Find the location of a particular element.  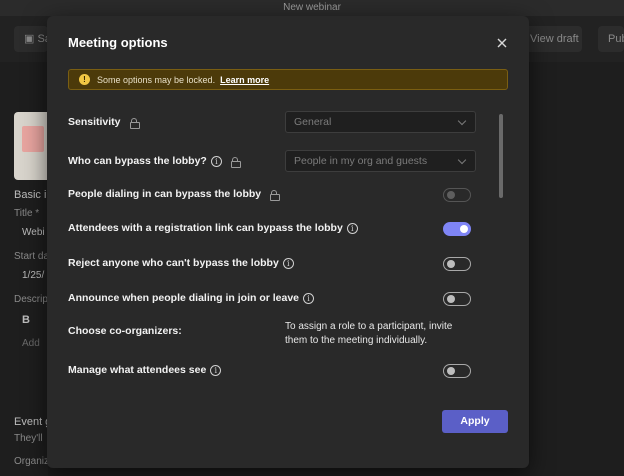

event-group-subtext: They'll is located at coordinates (28, 438).